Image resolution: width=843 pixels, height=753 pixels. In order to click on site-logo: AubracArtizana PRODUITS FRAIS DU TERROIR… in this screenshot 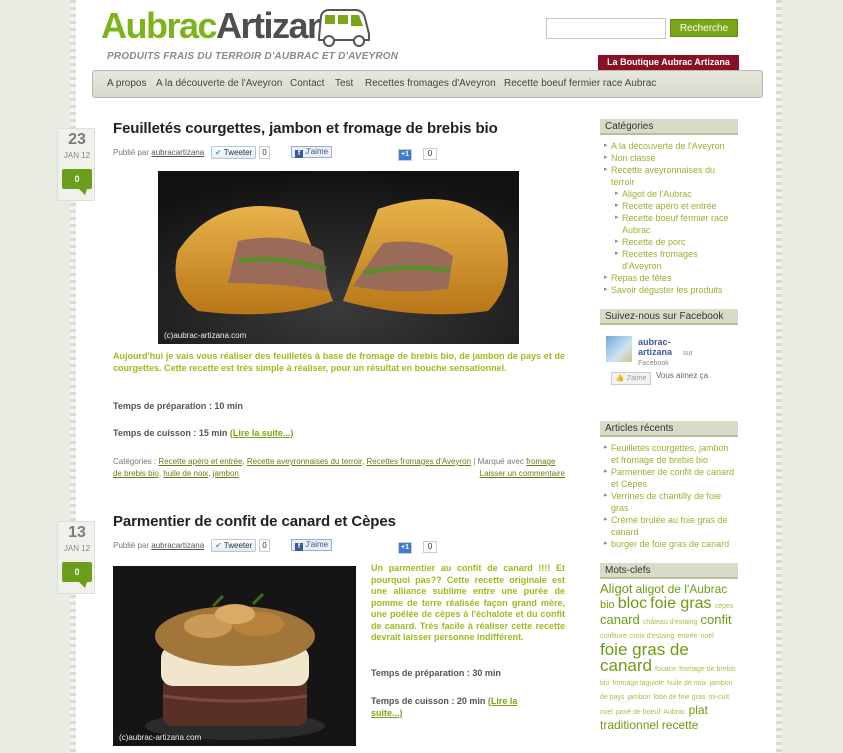, I will do `click(249, 35)`.